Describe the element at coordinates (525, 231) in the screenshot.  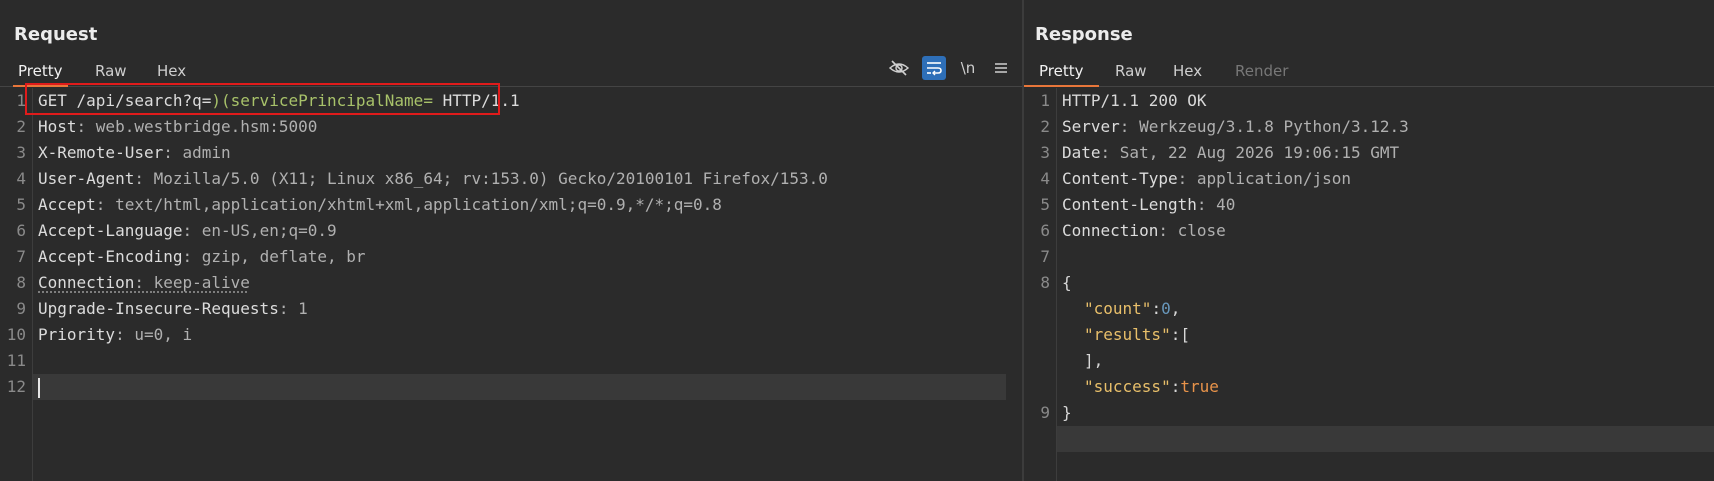
I see `header-line: Accept-Language: en-US,en;q=0.9` at that location.